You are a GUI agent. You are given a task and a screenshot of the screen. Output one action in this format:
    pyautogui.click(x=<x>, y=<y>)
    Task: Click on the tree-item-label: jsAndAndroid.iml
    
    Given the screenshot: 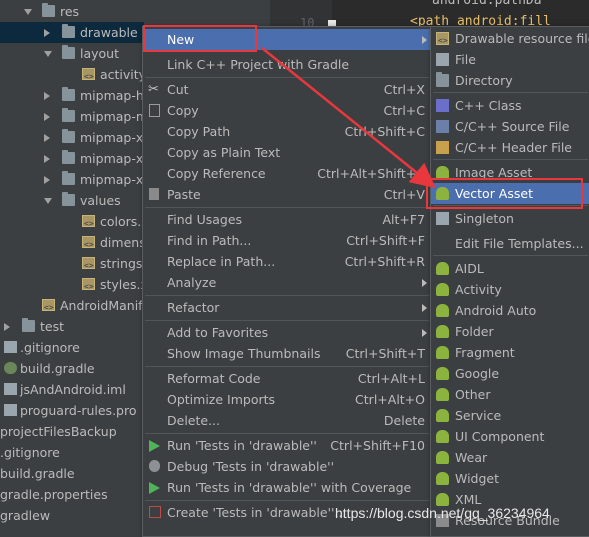 What is the action you would take?
    pyautogui.click(x=73, y=389)
    